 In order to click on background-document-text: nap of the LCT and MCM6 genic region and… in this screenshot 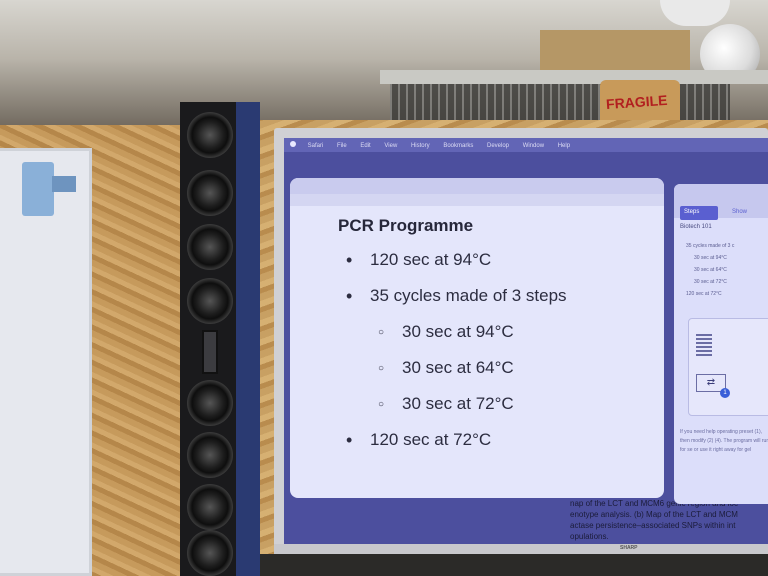, I will do `click(669, 520)`.